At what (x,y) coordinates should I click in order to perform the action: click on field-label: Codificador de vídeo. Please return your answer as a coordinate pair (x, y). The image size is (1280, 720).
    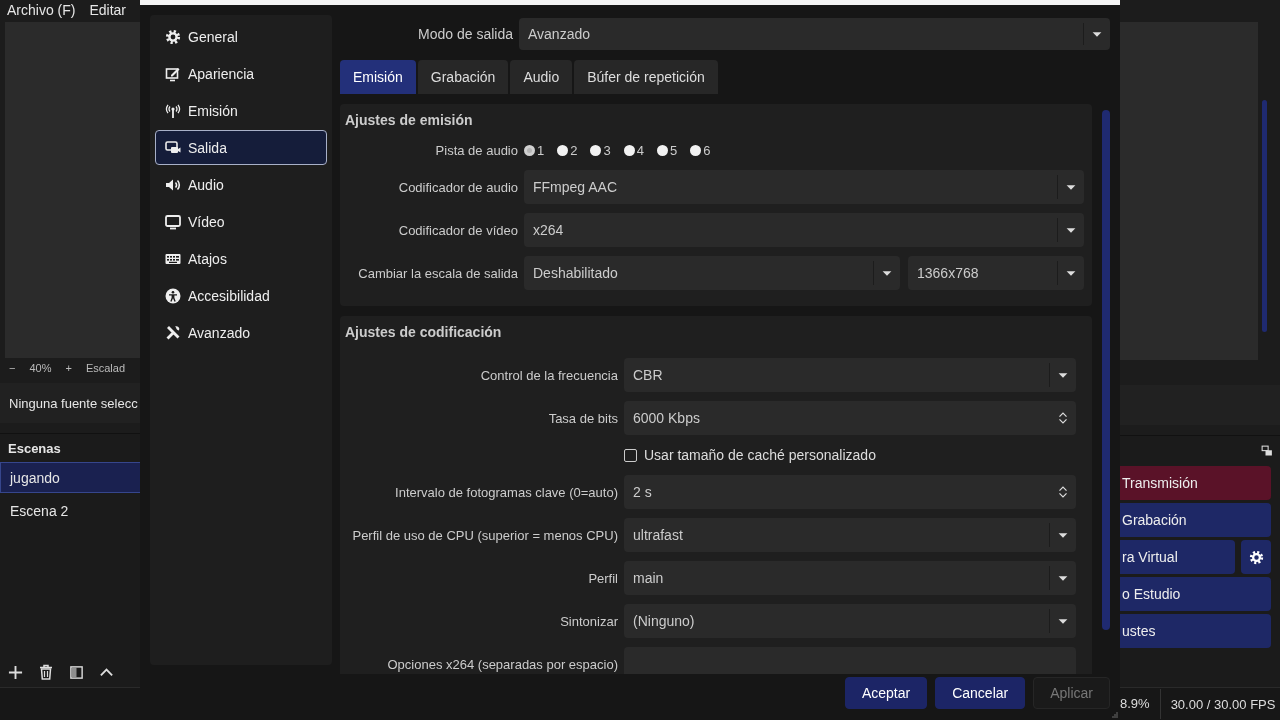
    Looking at the image, I should click on (458, 230).